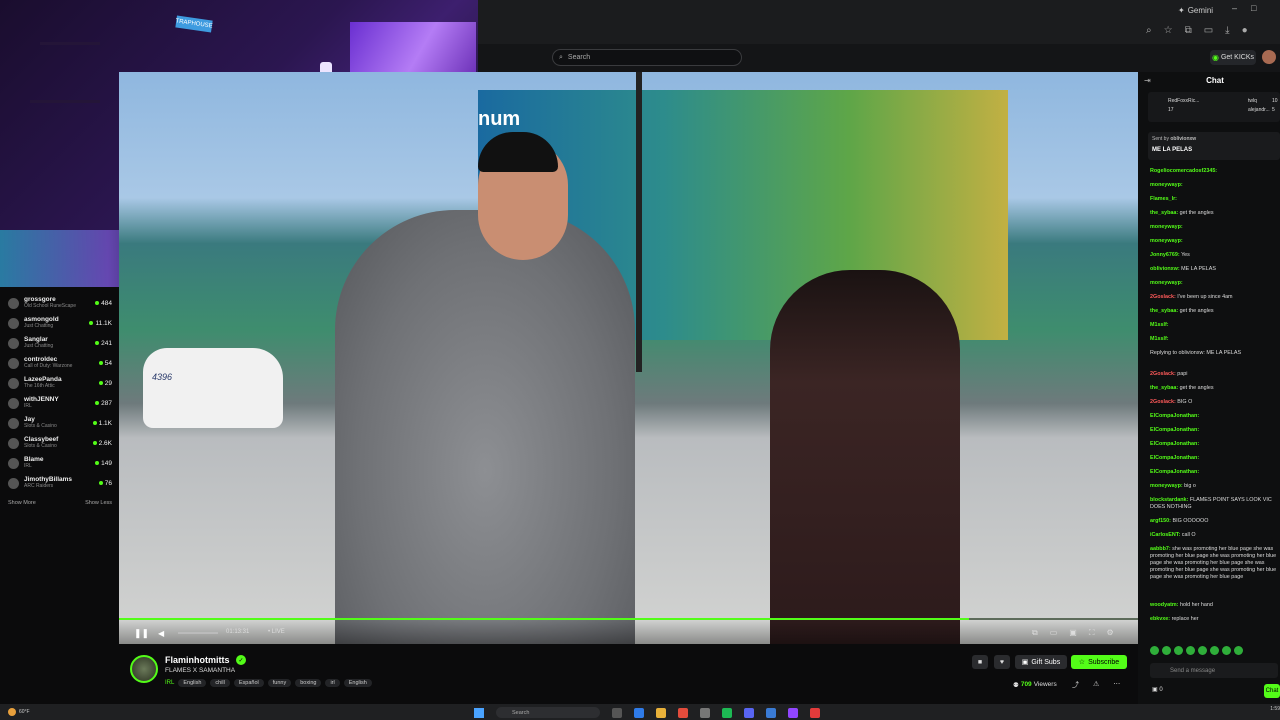 This screenshot has height=720, width=1280. I want to click on get-kicks-button: ◉ Get KICKs, so click(1233, 57).